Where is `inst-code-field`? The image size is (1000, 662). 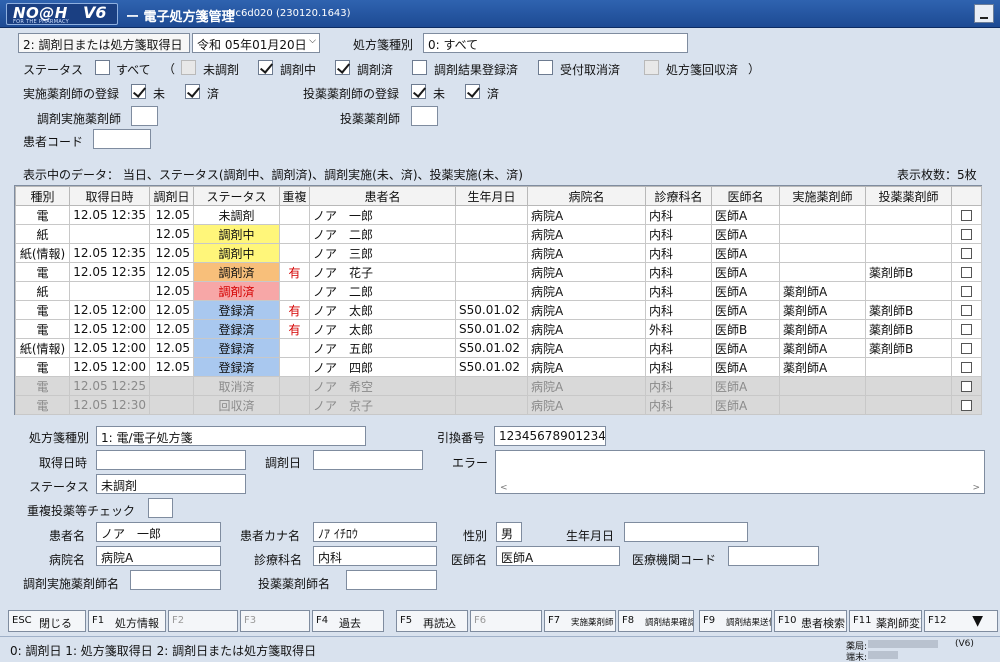
inst-code-field is located at coordinates (773, 556).